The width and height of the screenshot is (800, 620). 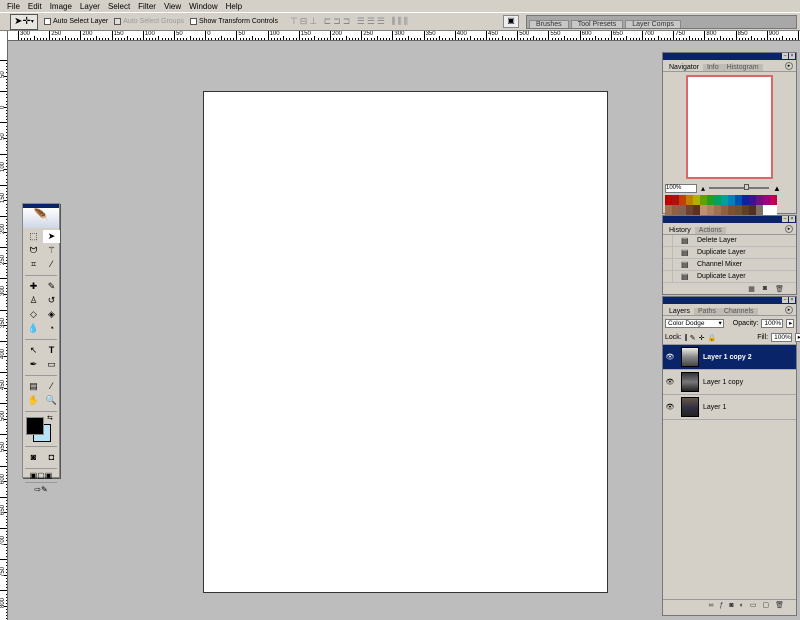 I want to click on tab-channels: Channels, so click(x=738, y=311).